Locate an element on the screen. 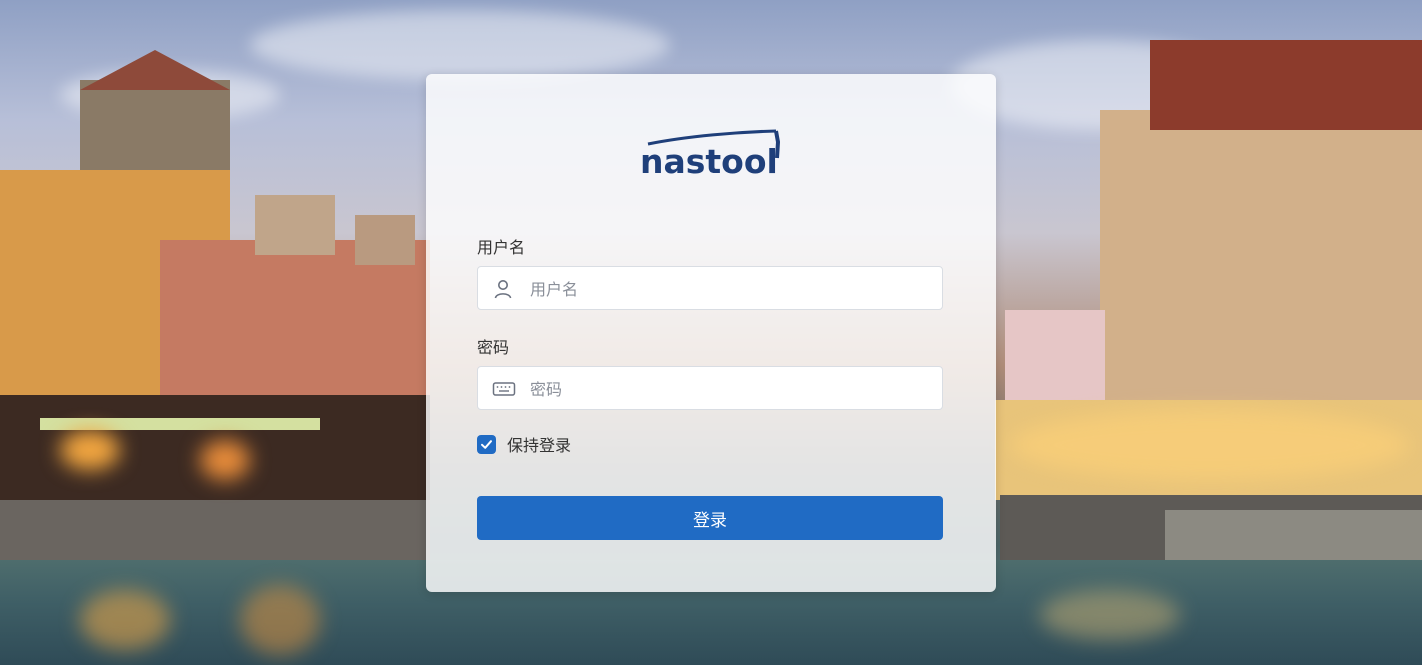 The height and width of the screenshot is (665, 1422). remember-me: 保持登录 is located at coordinates (524, 444).